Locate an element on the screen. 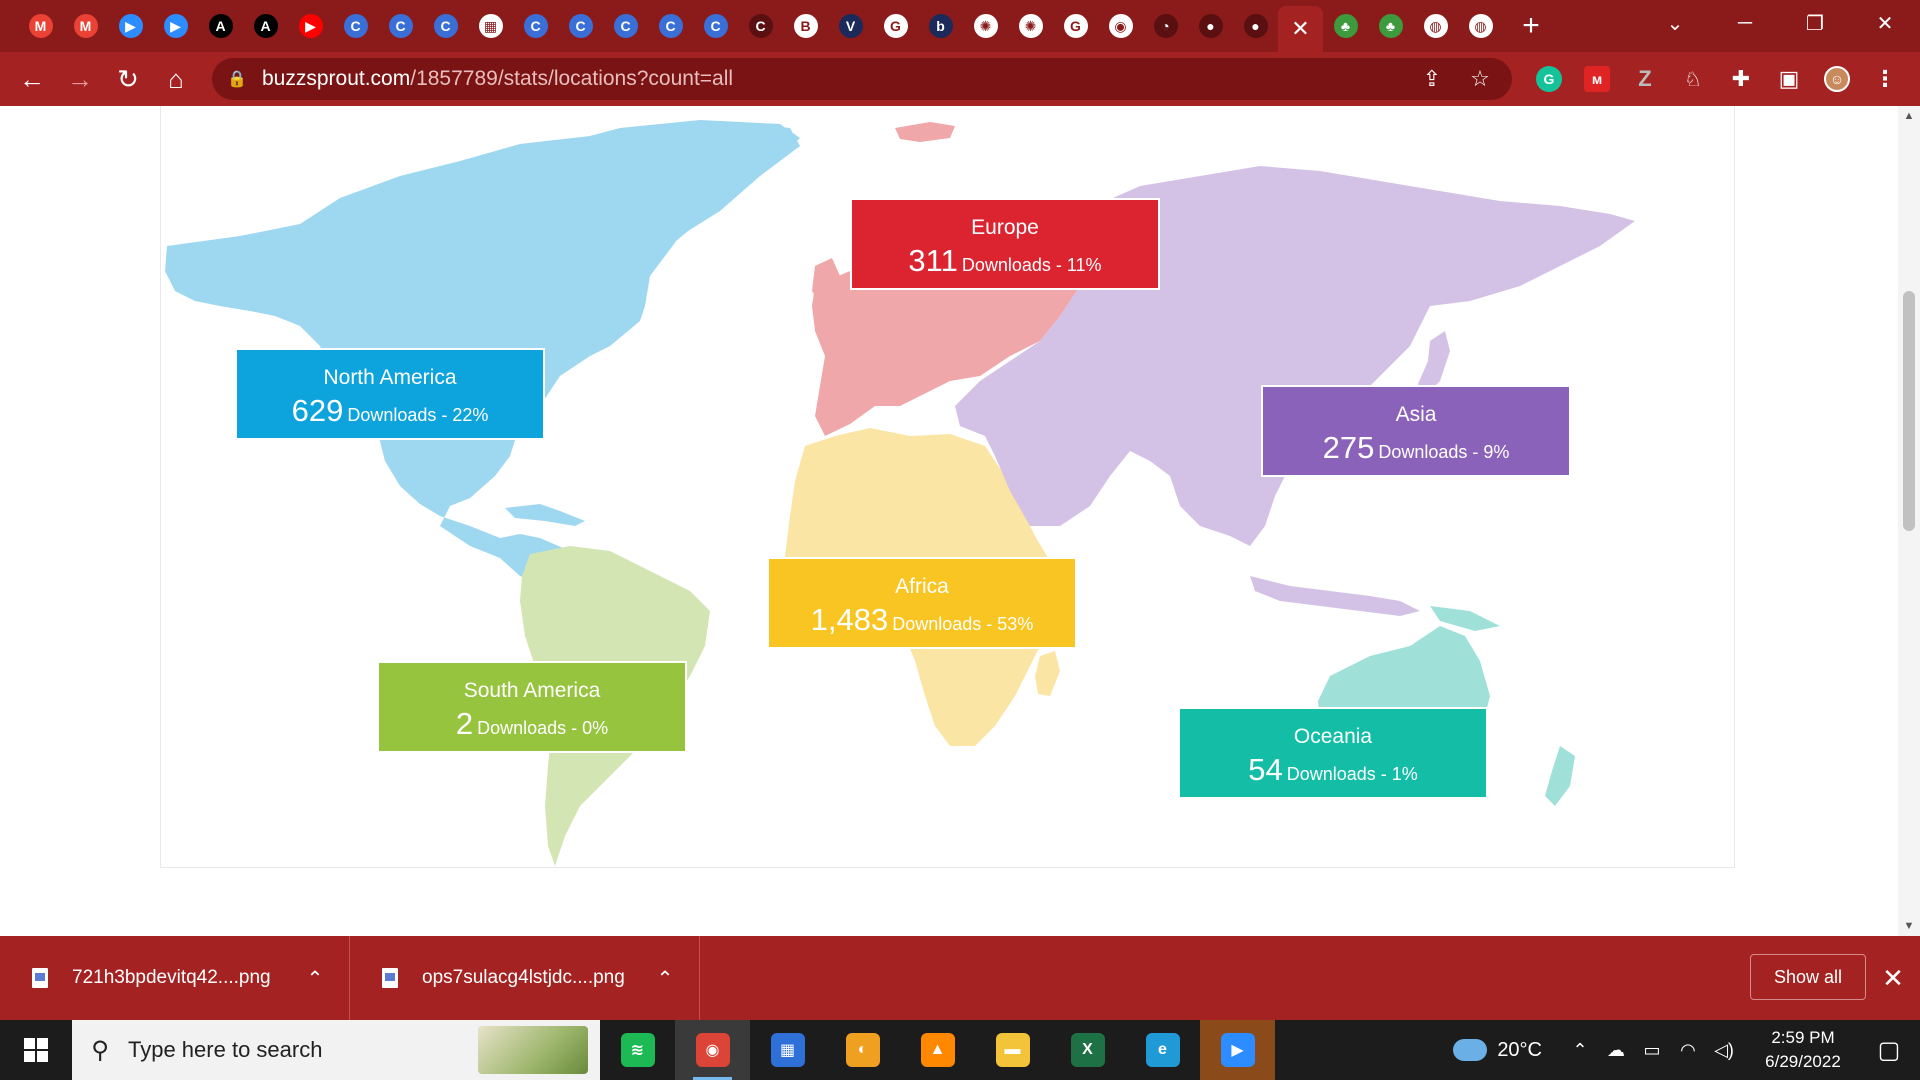  region-name: North America is located at coordinates (390, 377).